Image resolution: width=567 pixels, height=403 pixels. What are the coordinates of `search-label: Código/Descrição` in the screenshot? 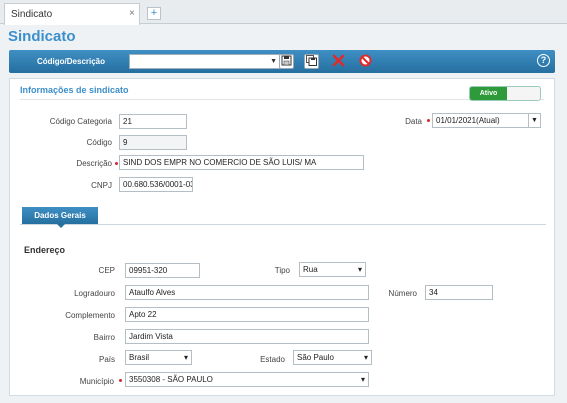 It's located at (71, 61).